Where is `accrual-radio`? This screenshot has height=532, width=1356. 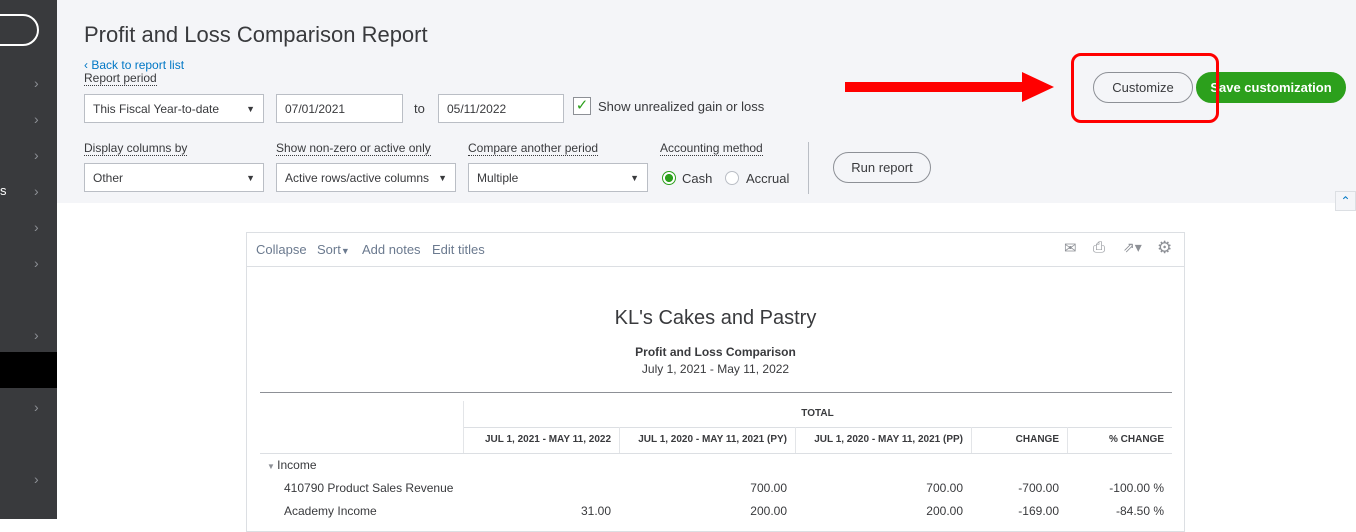 accrual-radio is located at coordinates (732, 178).